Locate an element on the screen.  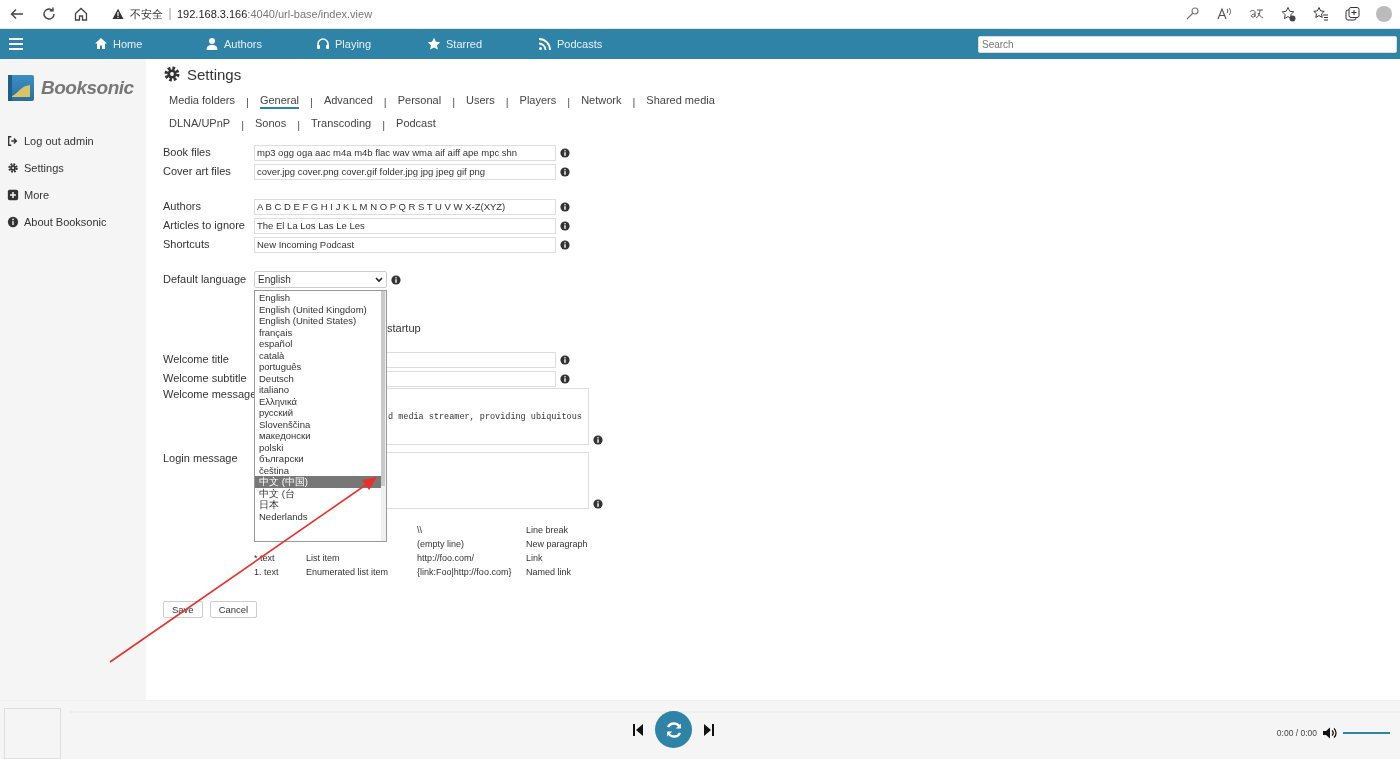
field-label: Cover art files is located at coordinates (197, 170).